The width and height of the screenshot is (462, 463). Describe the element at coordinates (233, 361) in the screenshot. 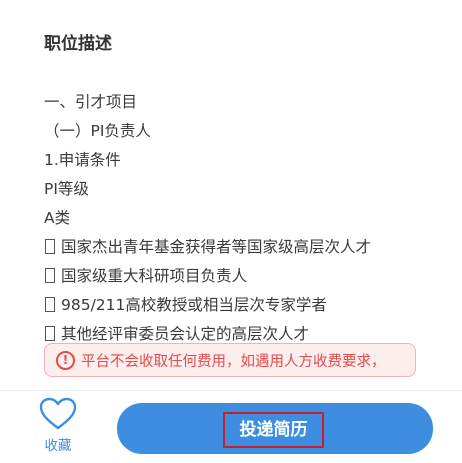

I see `fee-warning-text: 平台不会收取任何费用，如遇用人方收费要求，` at that location.